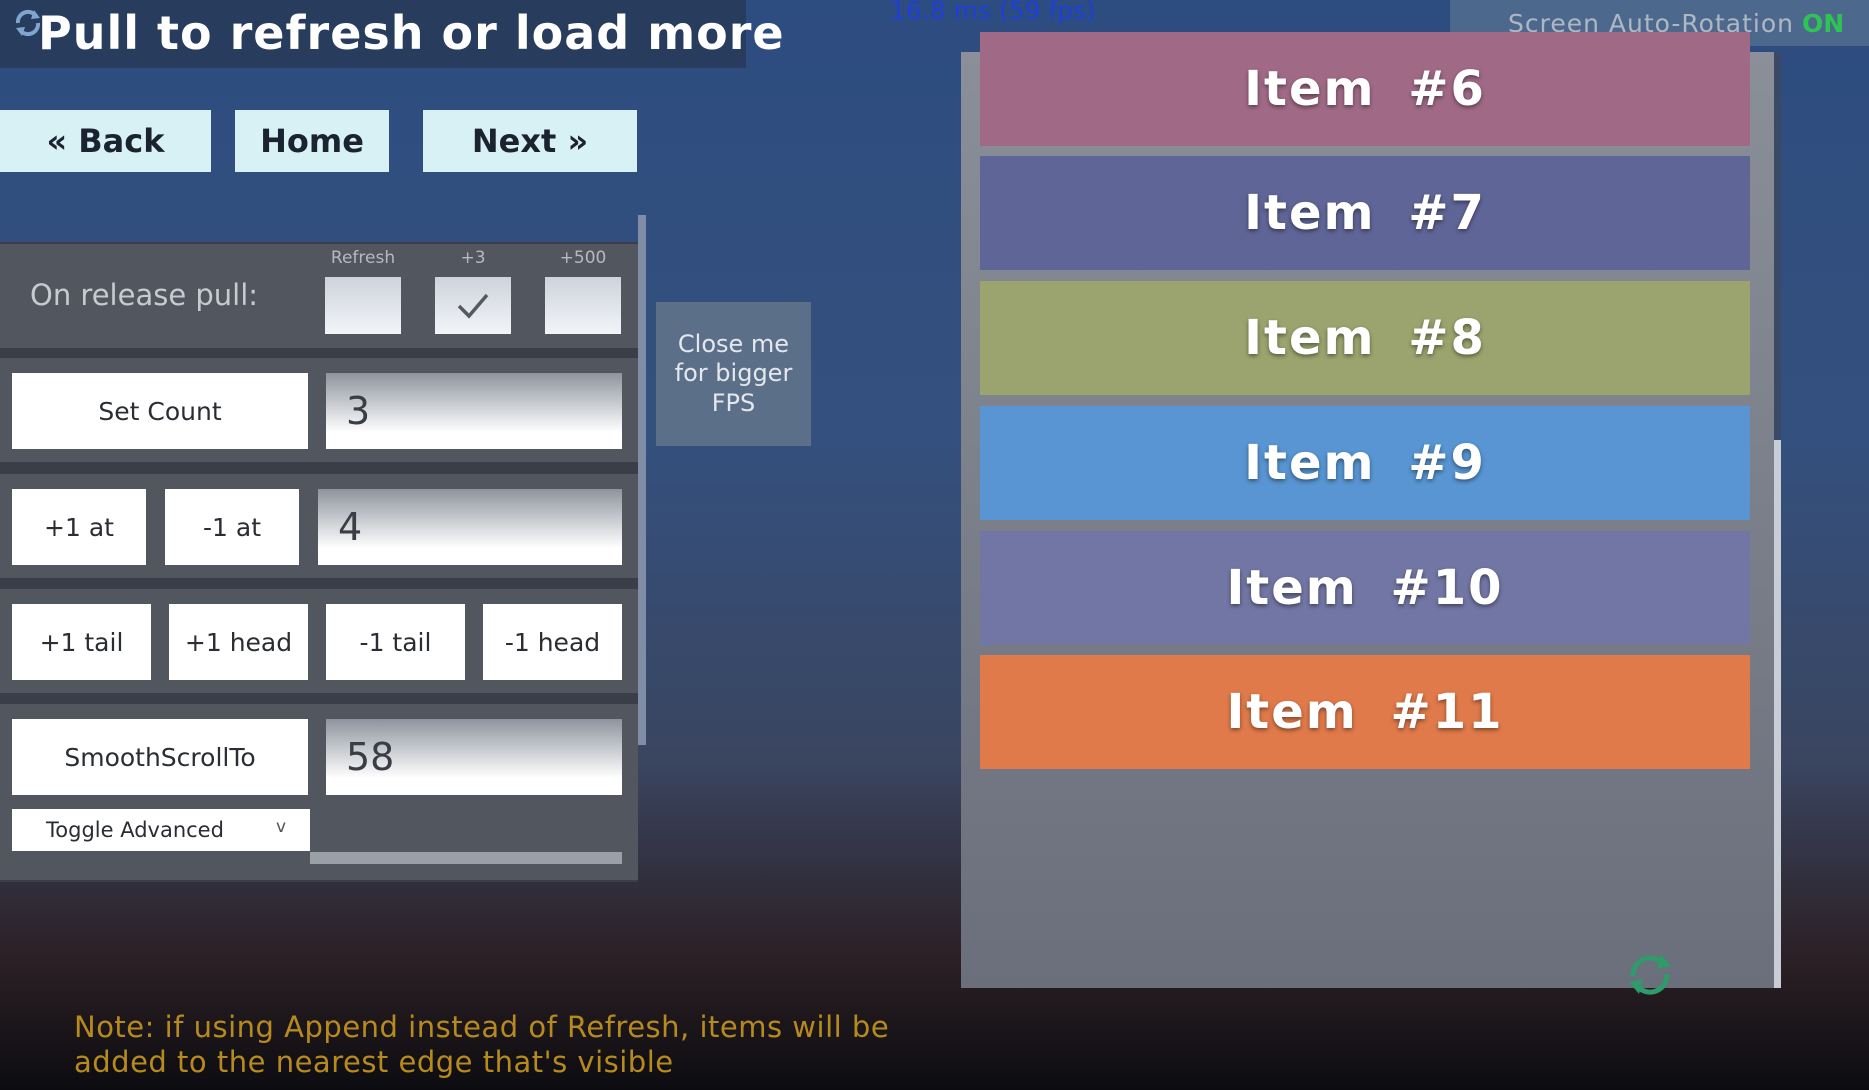 The width and height of the screenshot is (1869, 1090). I want to click on toggle-advanced-dropdown: Toggle Advanced v, so click(161, 830).